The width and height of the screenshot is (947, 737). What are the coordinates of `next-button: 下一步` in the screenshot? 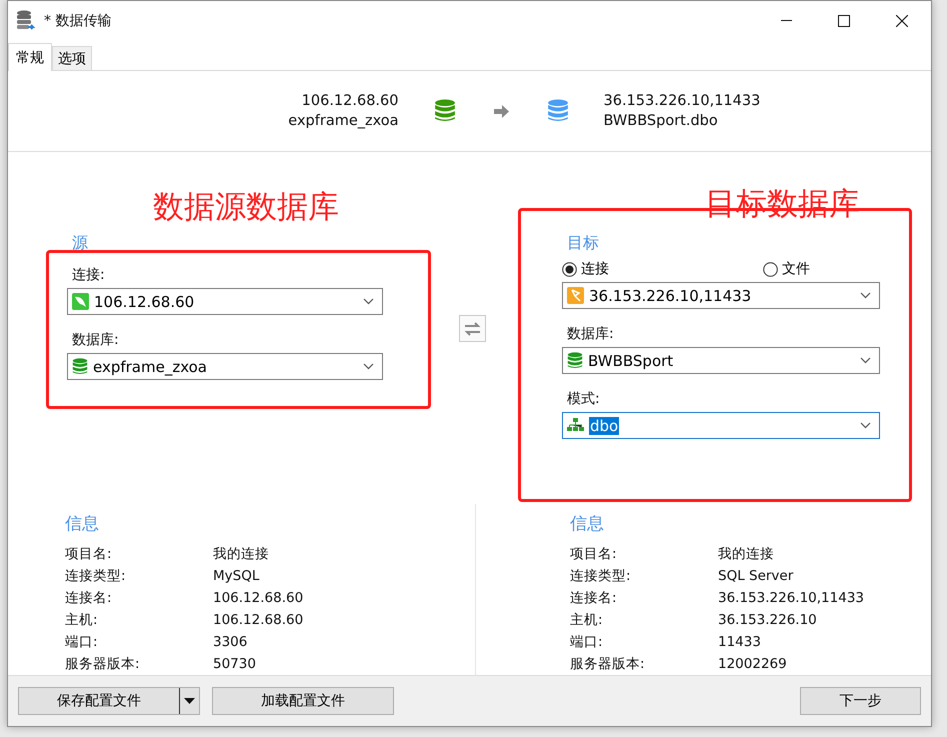 It's located at (860, 701).